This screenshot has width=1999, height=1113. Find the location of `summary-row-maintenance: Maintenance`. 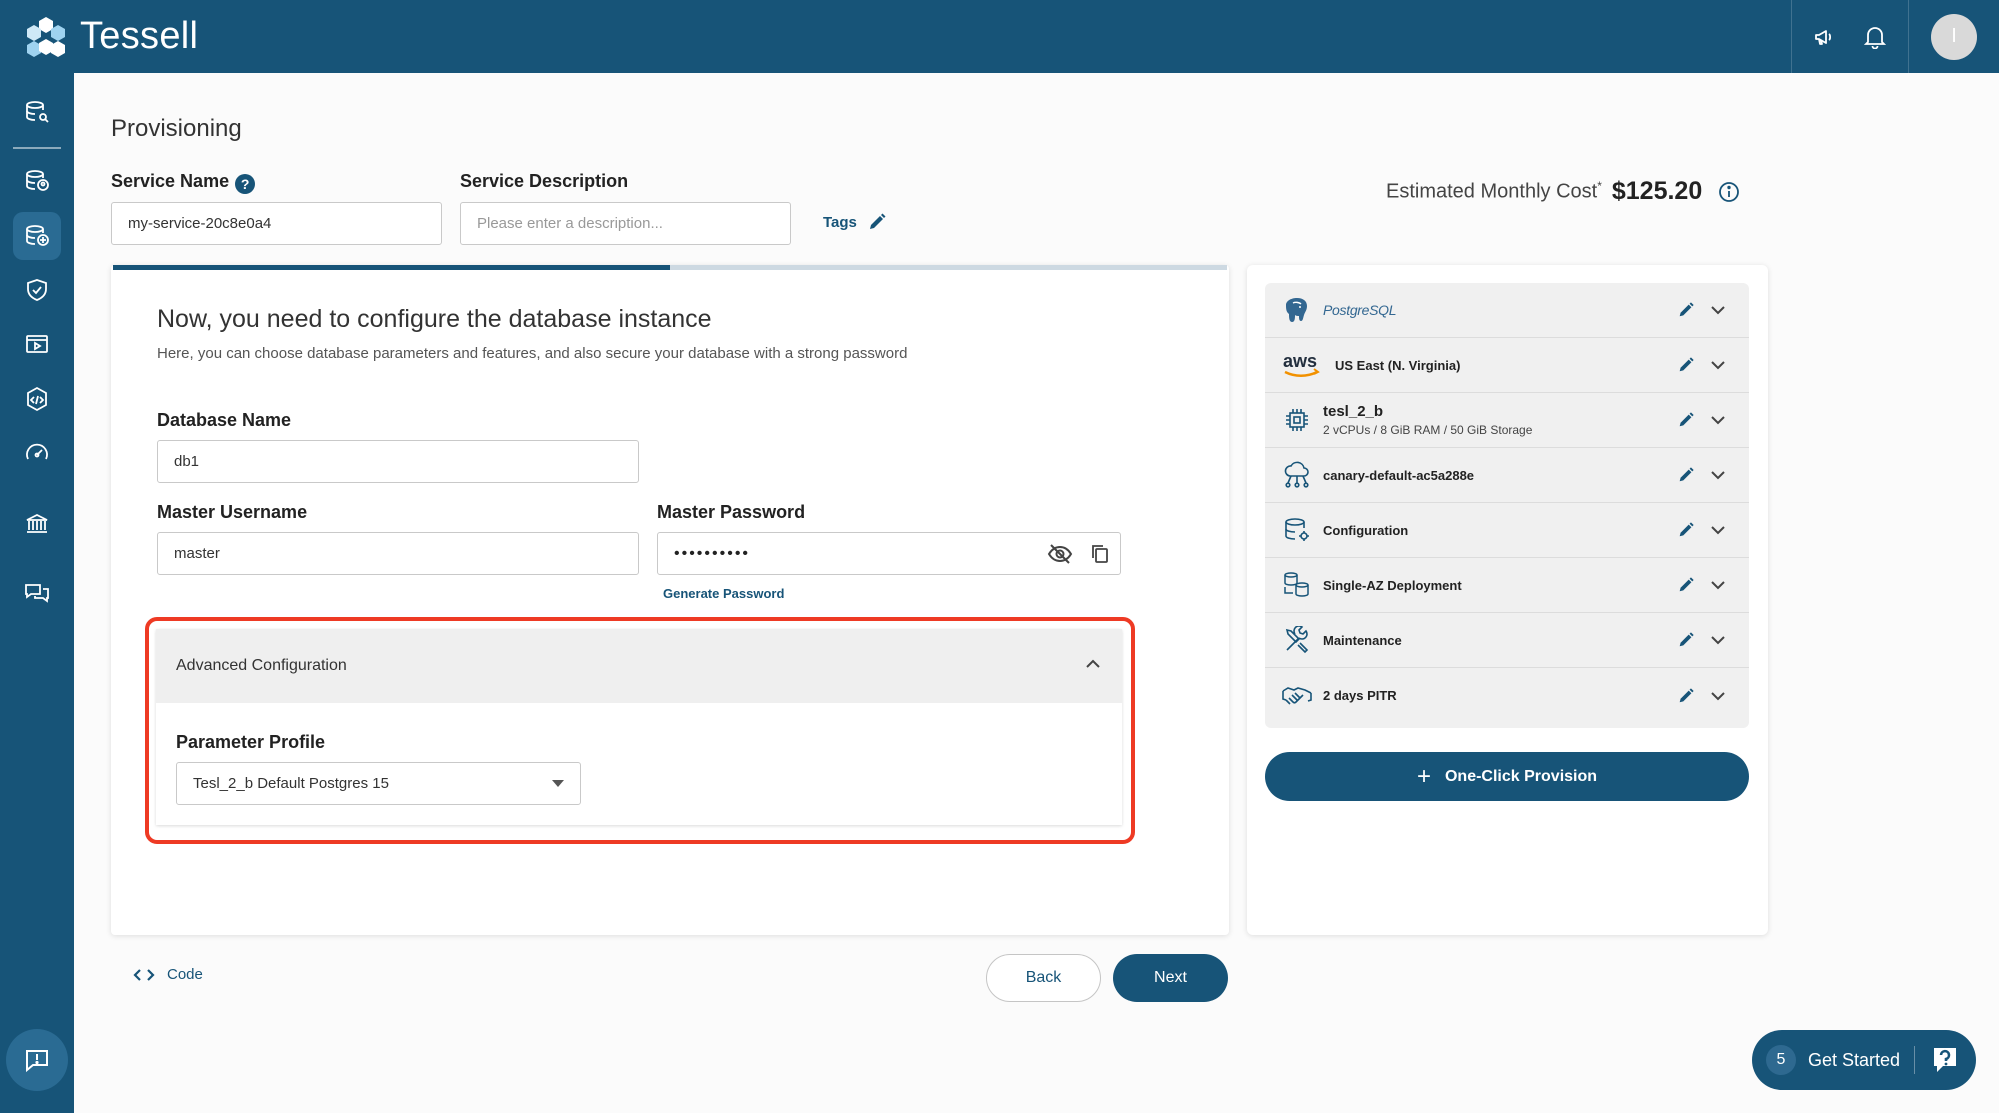

summary-row-maintenance: Maintenance is located at coordinates (1507, 640).